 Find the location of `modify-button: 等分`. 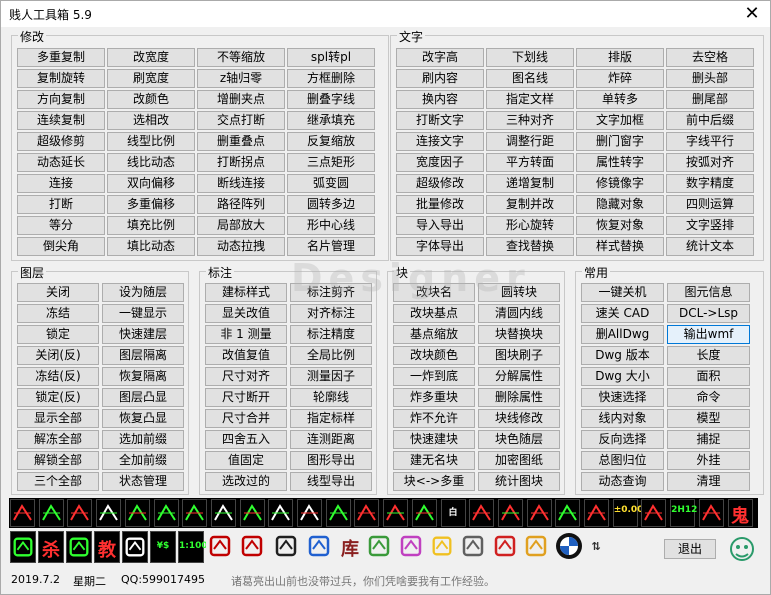

modify-button: 等分 is located at coordinates (61, 225).